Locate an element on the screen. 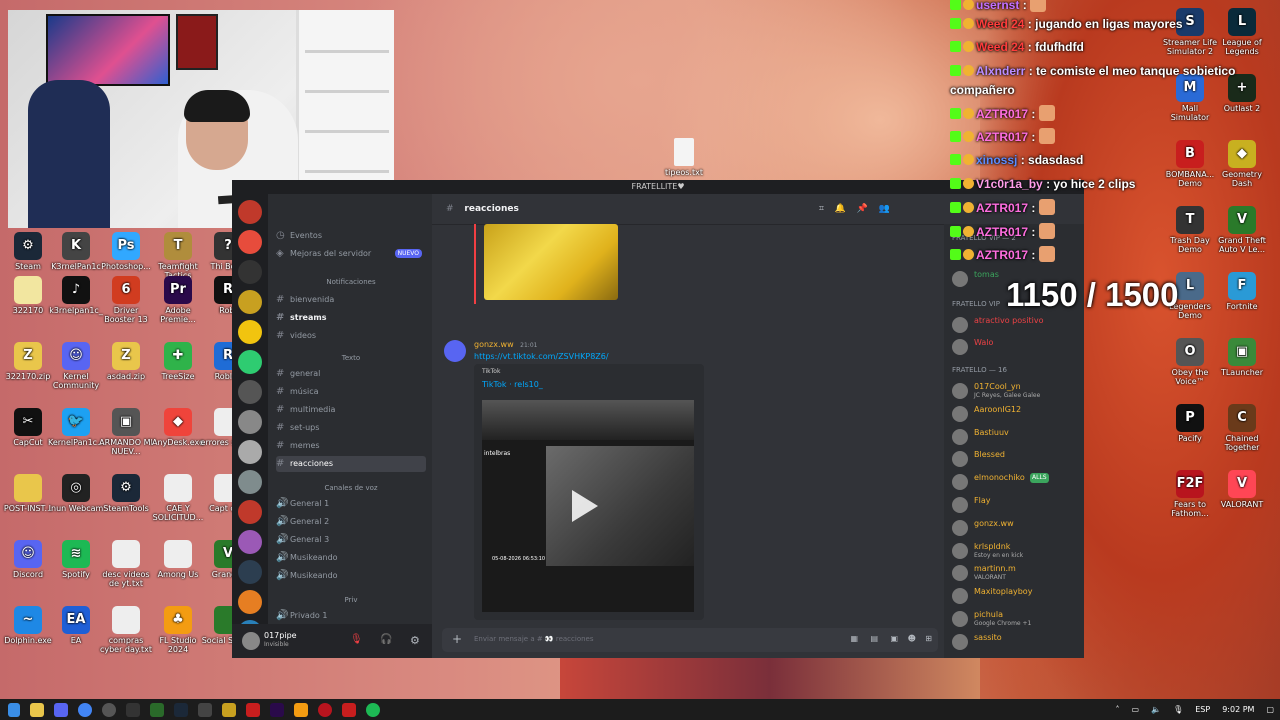 Image resolution: width=1280 pixels, height=720 pixels. deafen-icon: 🎧 is located at coordinates (386, 639).